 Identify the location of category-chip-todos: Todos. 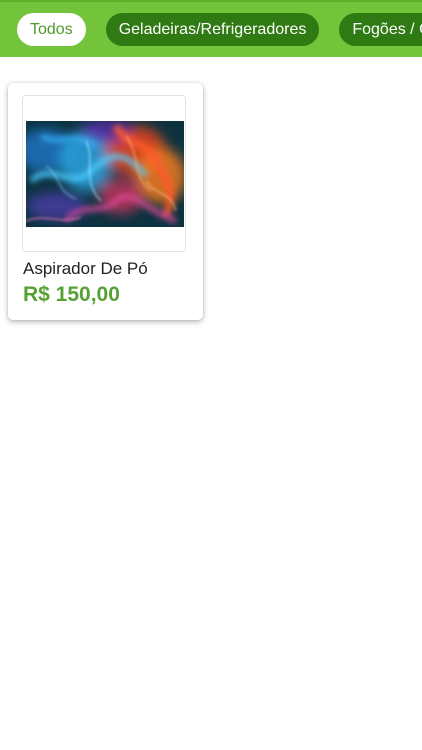
(51, 29).